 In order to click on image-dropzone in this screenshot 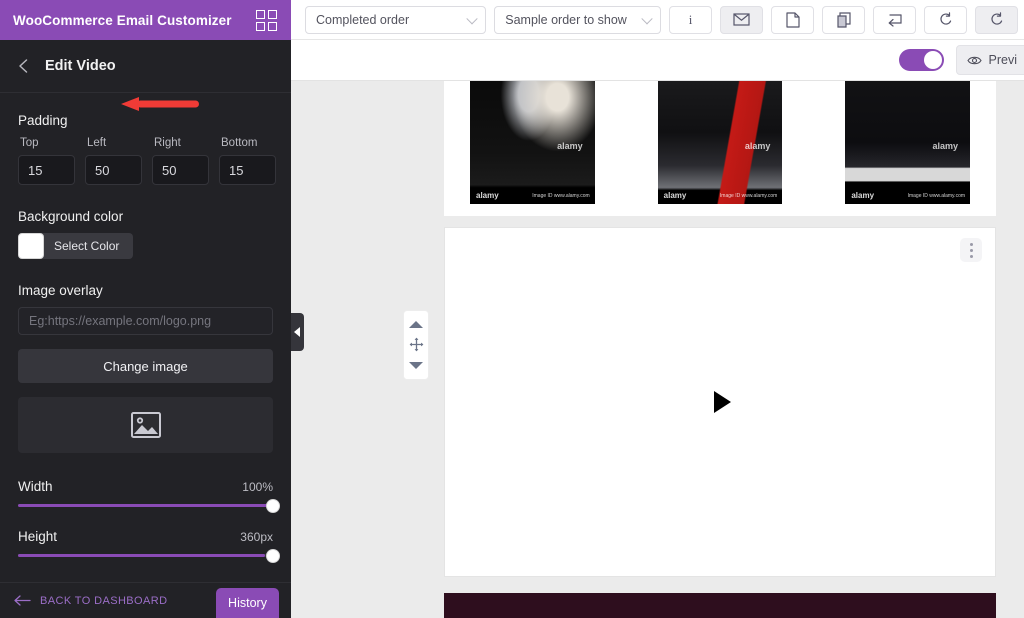, I will do `click(145, 425)`.